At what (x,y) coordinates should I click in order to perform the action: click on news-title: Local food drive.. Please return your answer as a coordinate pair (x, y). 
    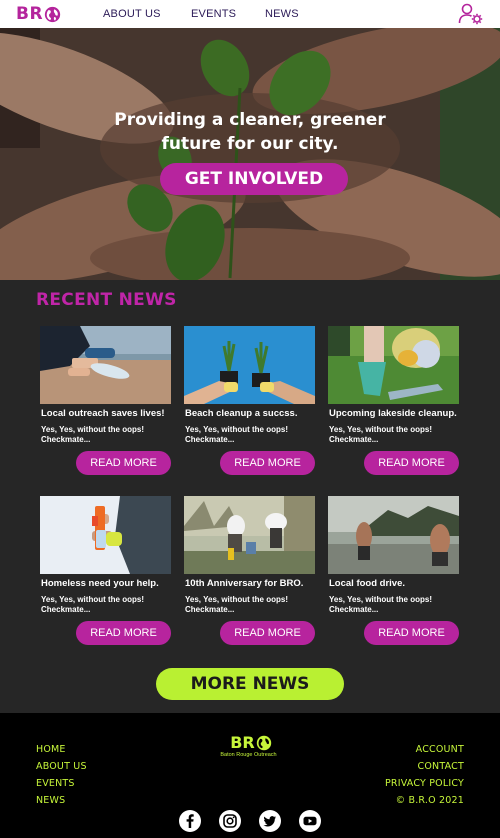
    Looking at the image, I should click on (399, 583).